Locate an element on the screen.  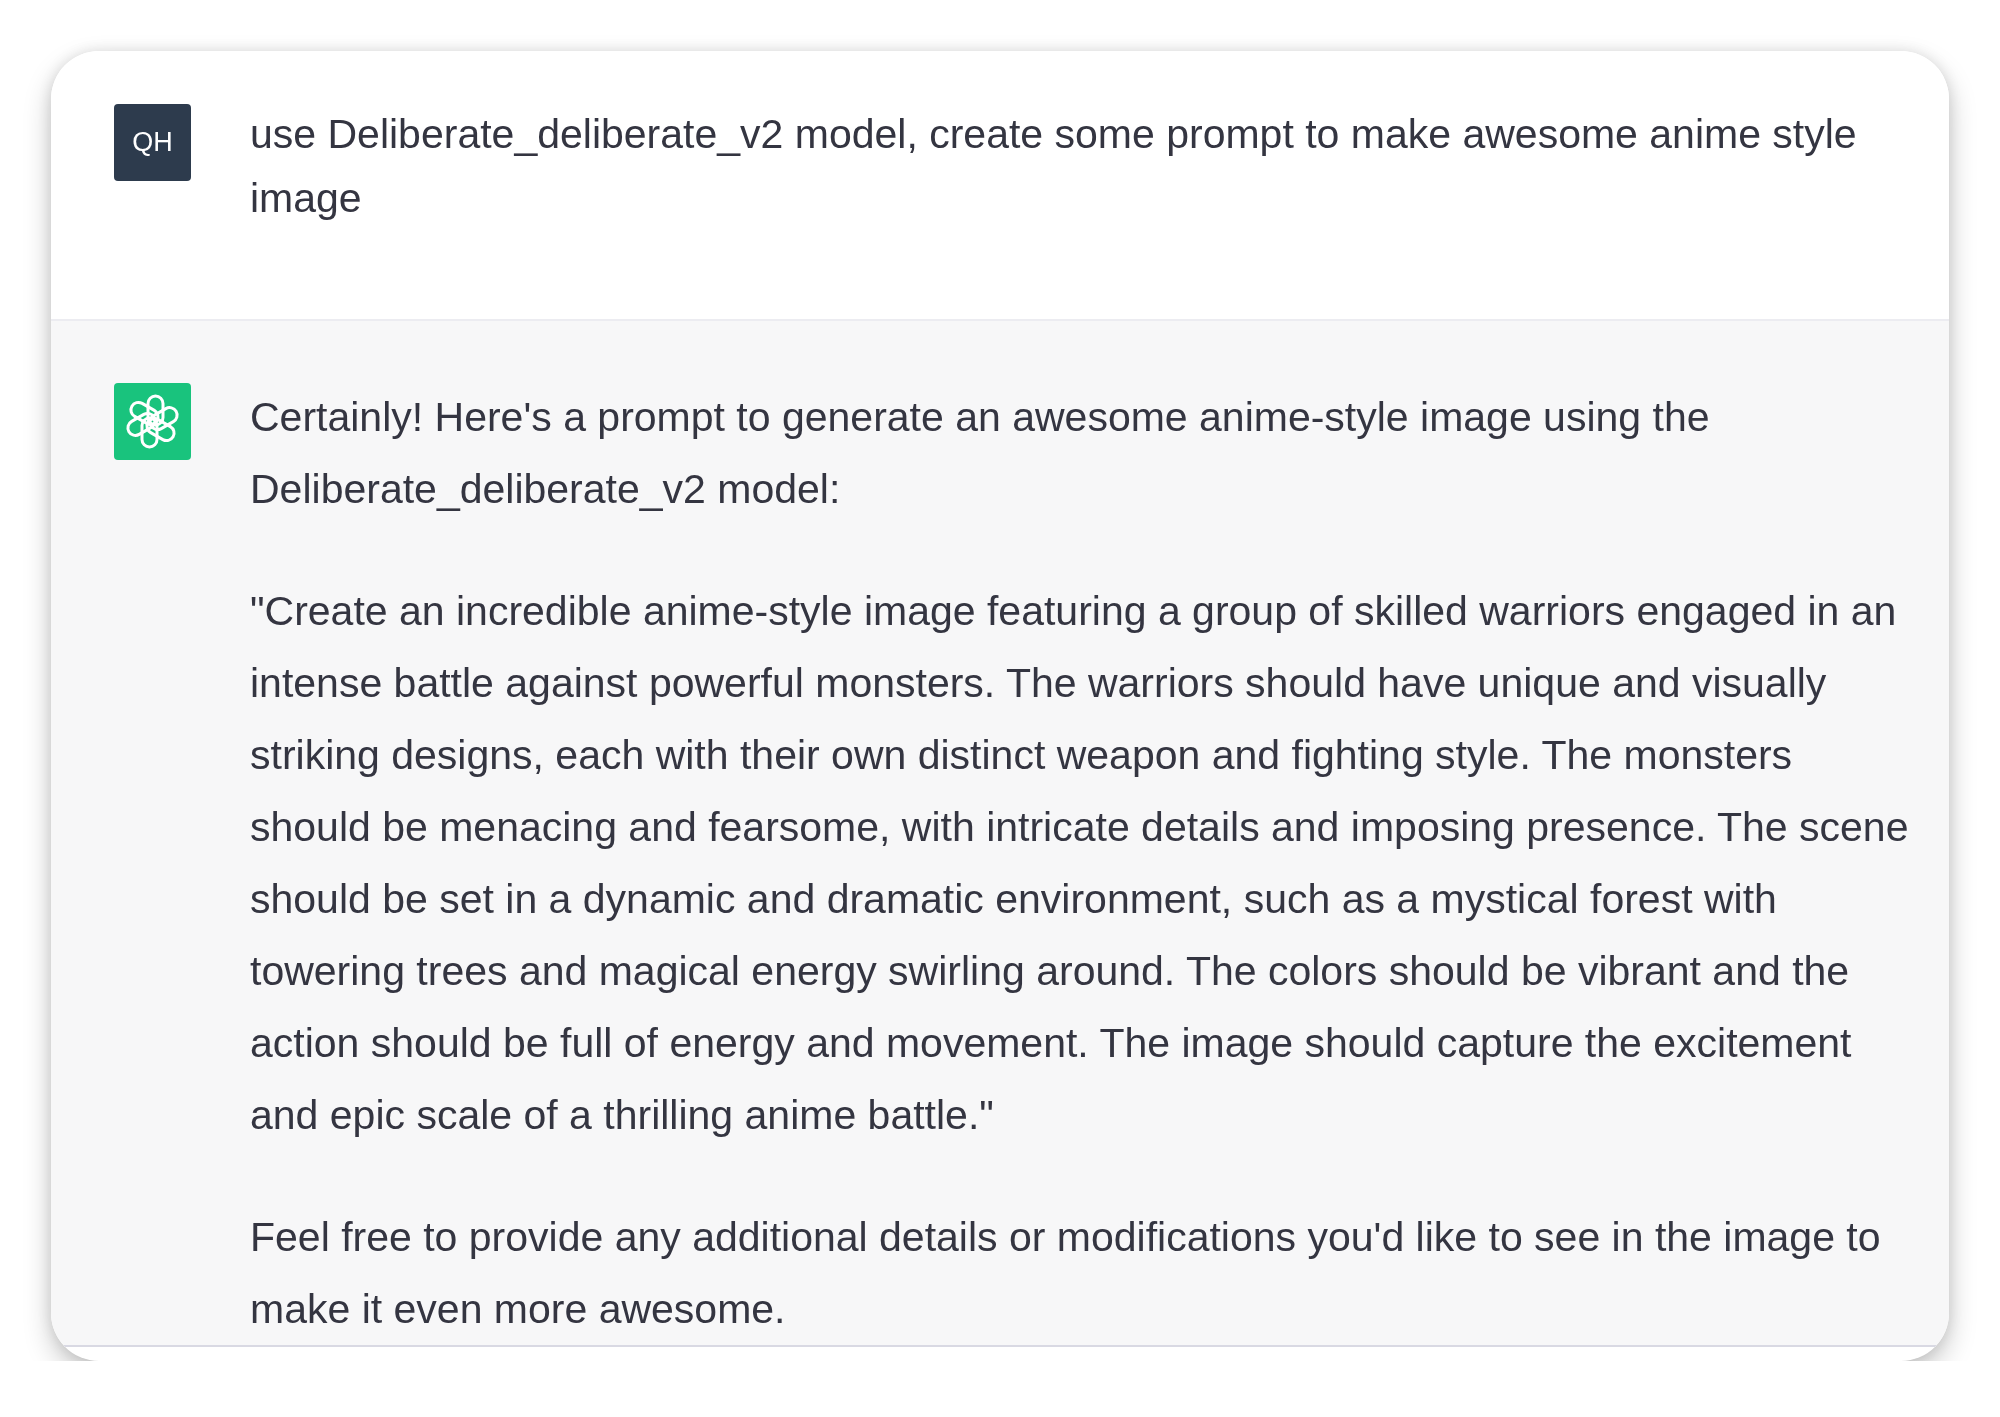
message-text: use Deliberate_deliberate_v2 model, create some prompt to make awesome anime style image is located at coordinates (1054, 166).